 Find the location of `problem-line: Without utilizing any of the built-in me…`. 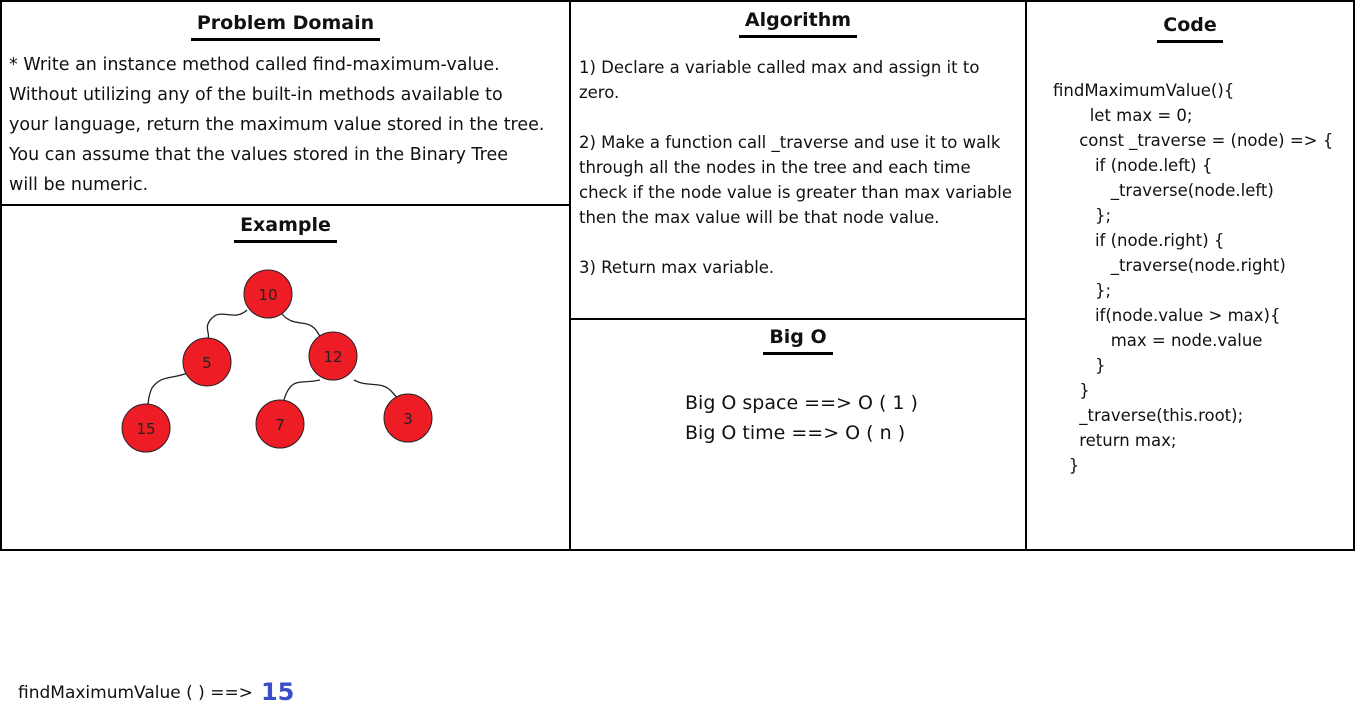

problem-line: Without utilizing any of the built-in me… is located at coordinates (256, 95).